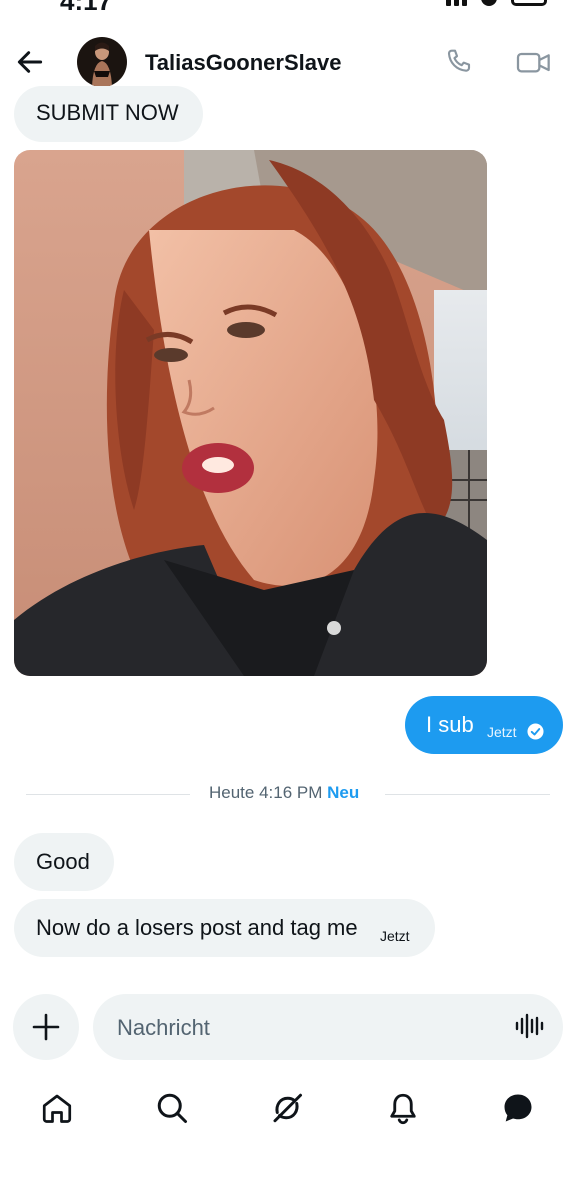  I want to click on nav-grok, so click(287, 1108).